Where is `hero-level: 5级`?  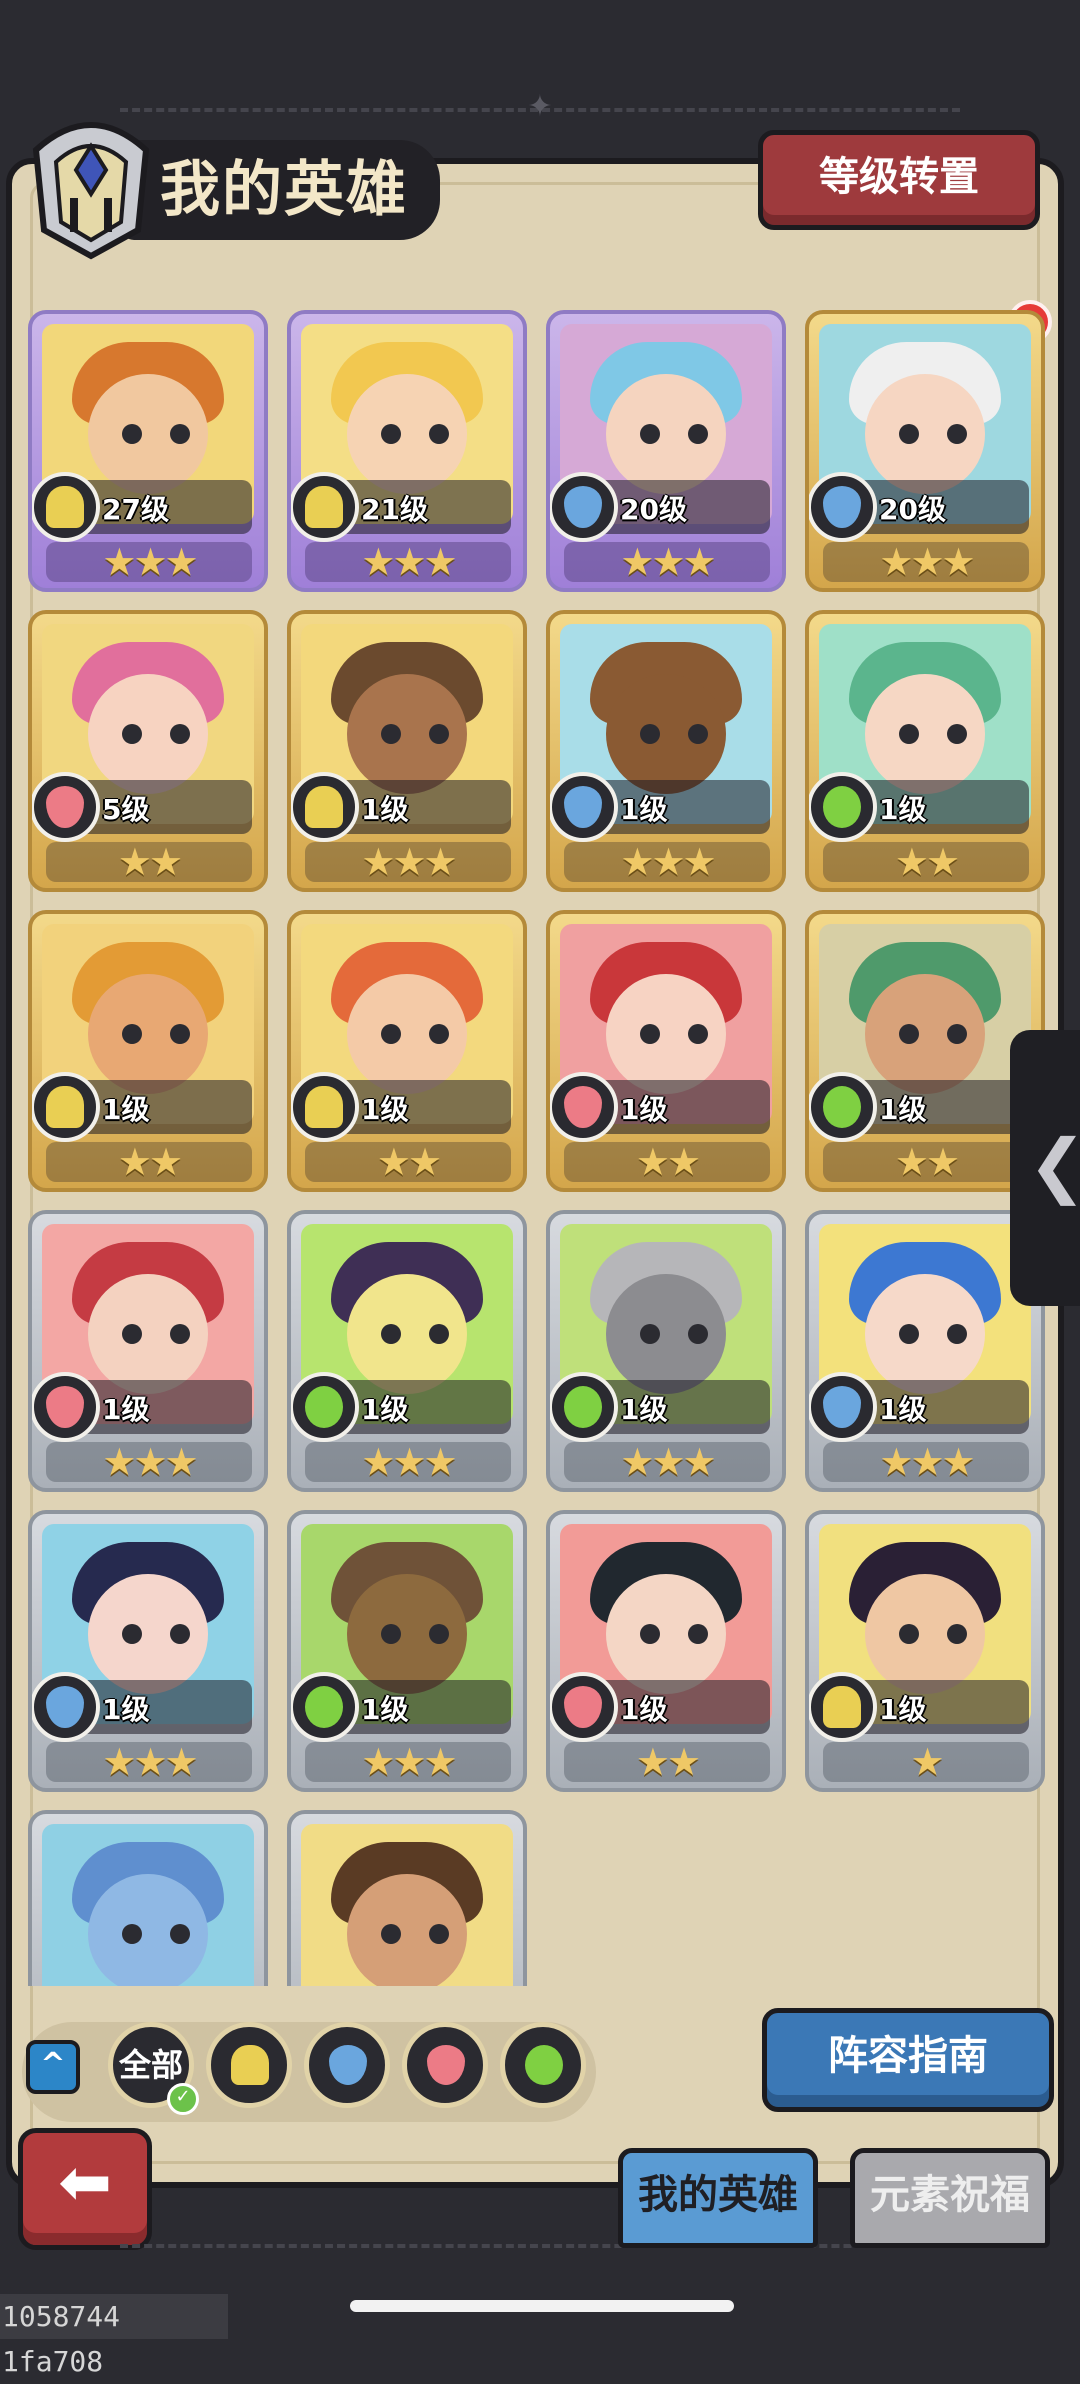
hero-level: 5级 is located at coordinates (126, 809).